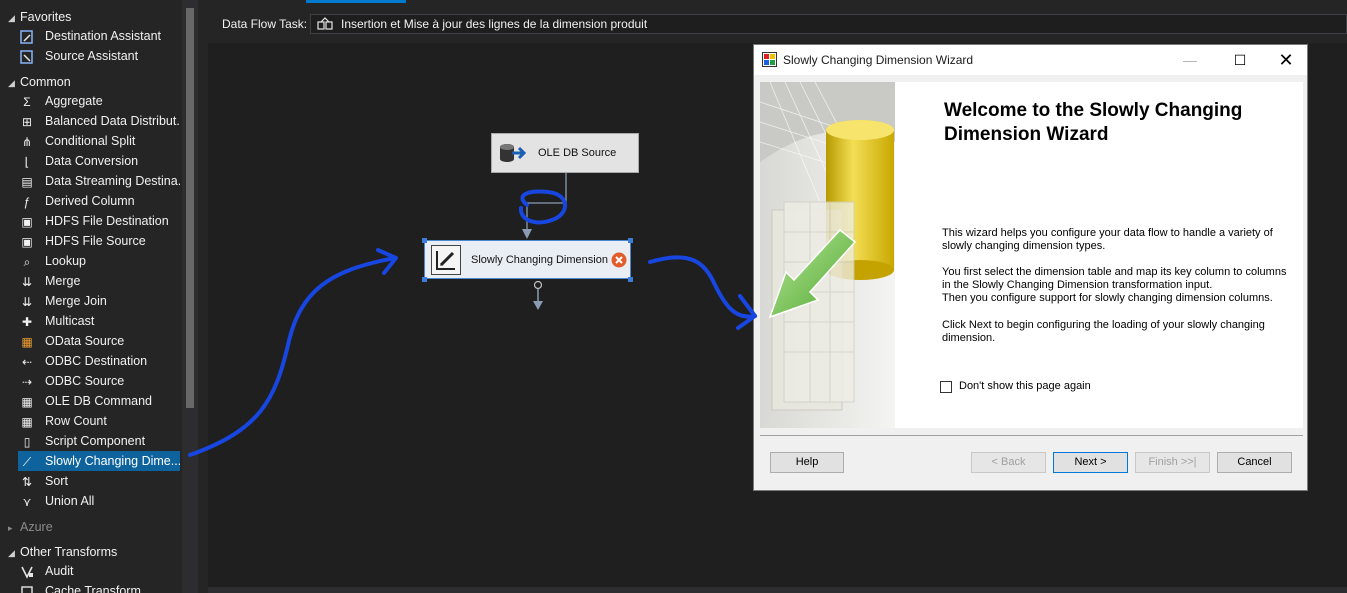 This screenshot has width=1347, height=593. I want to click on hdfs-file-destination-icon: ▣, so click(27, 221).